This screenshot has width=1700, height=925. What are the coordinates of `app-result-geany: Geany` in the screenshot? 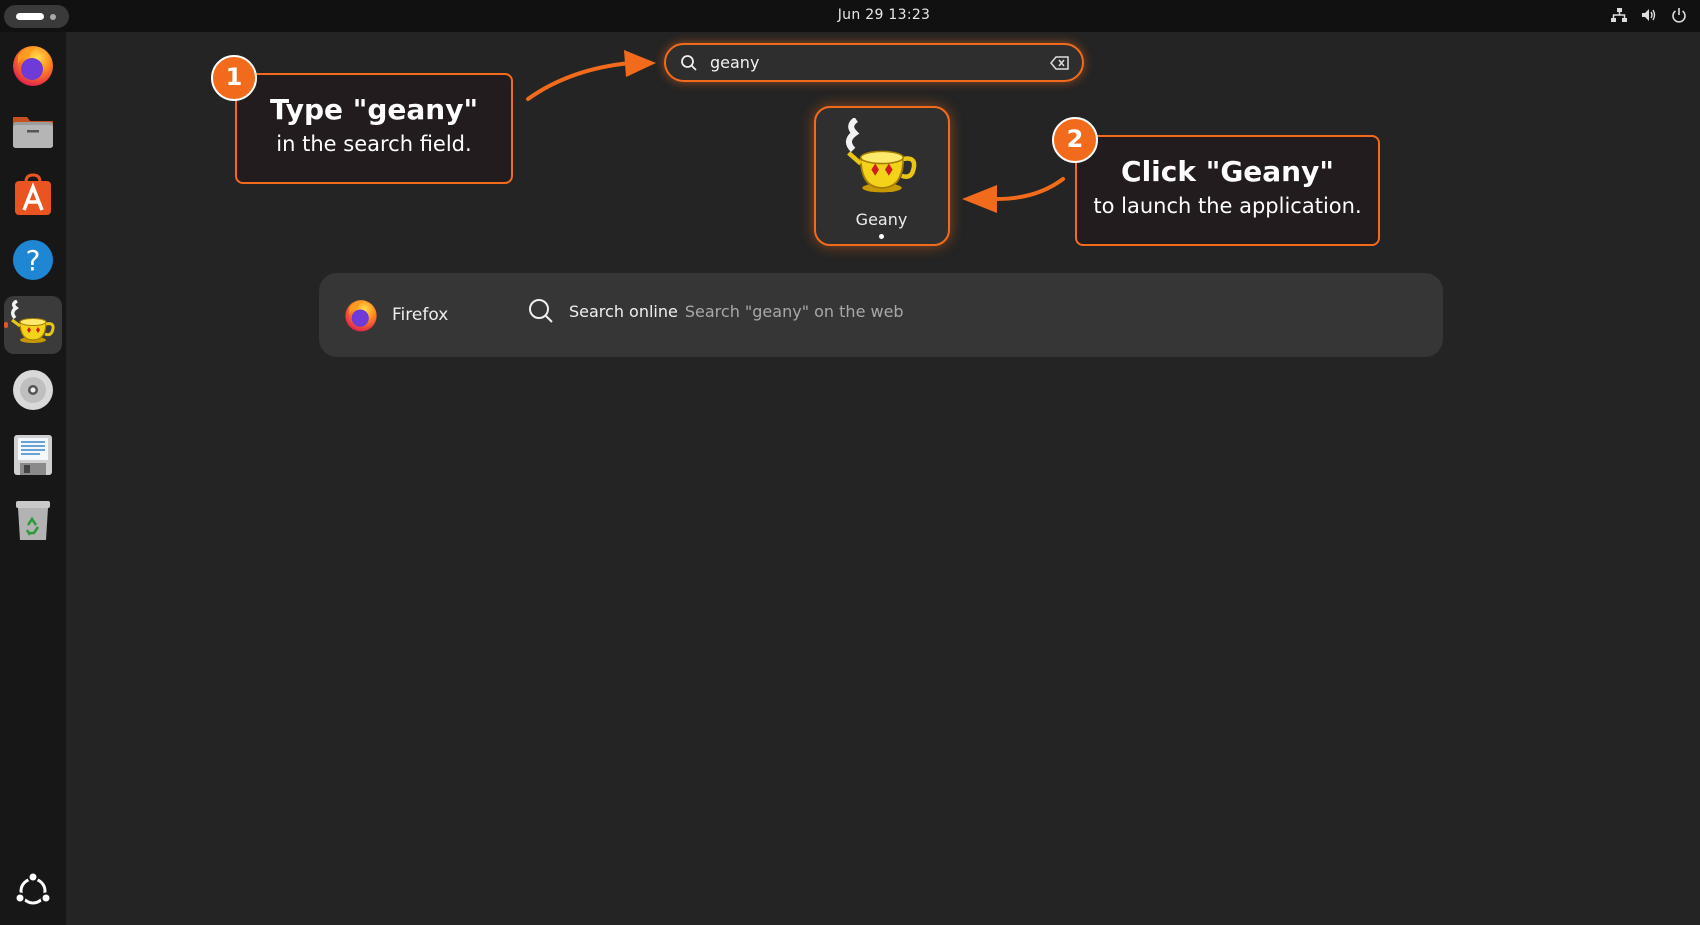 It's located at (882, 176).